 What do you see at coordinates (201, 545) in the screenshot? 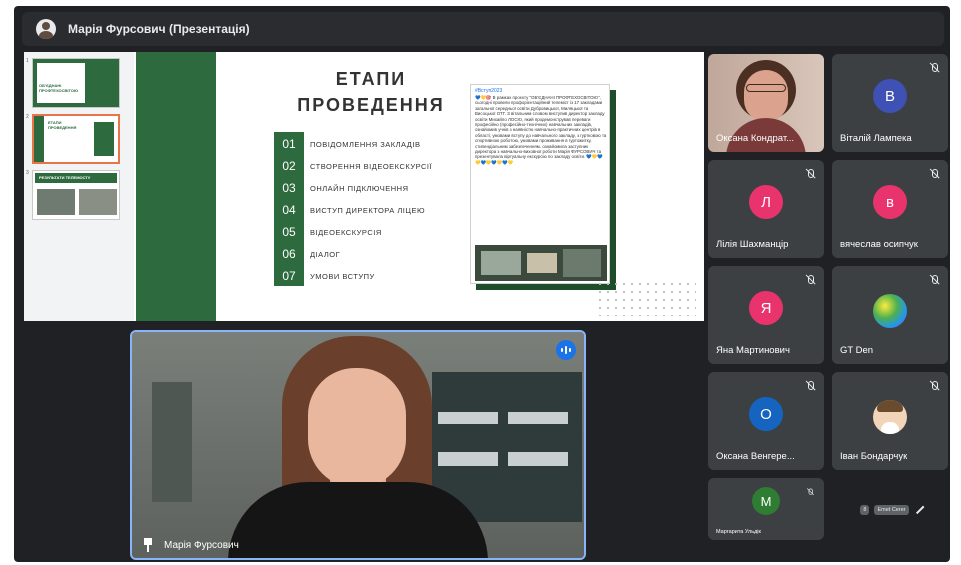
I see `speaker-name: Марія Фурсович` at bounding box center [201, 545].